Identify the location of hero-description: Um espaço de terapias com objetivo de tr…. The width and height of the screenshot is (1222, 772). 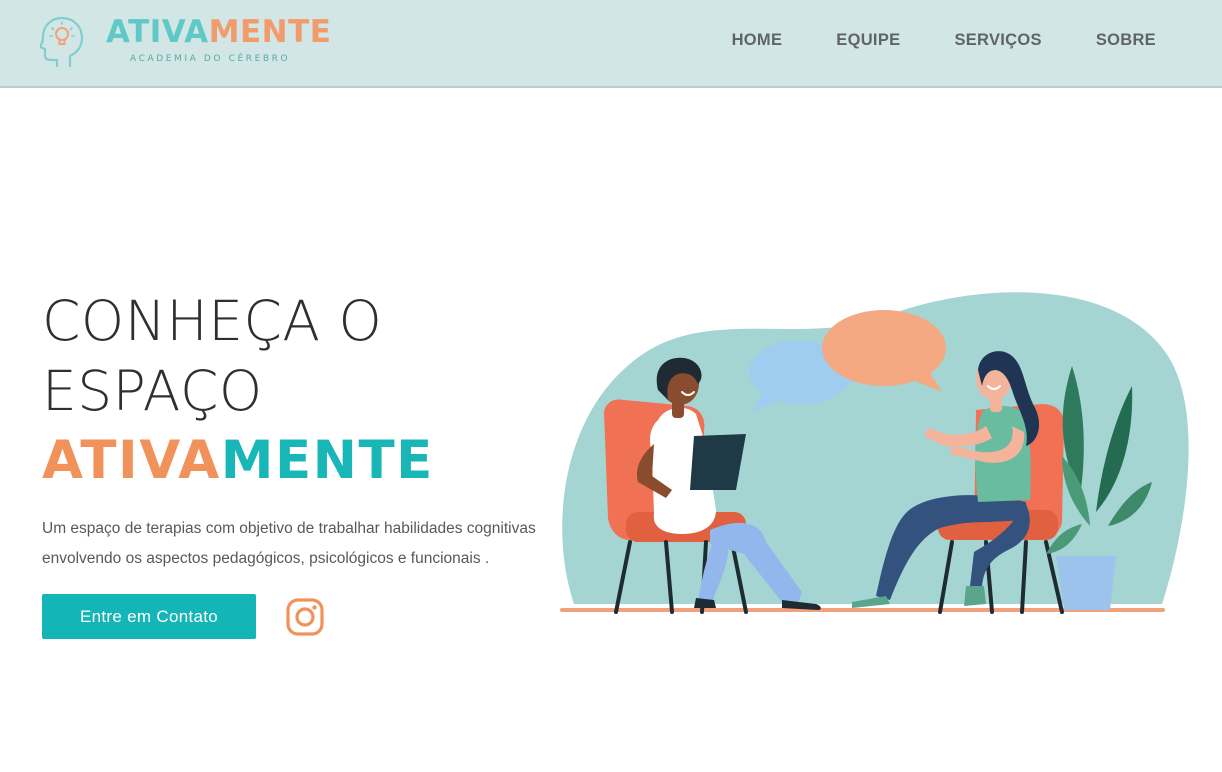
(289, 543).